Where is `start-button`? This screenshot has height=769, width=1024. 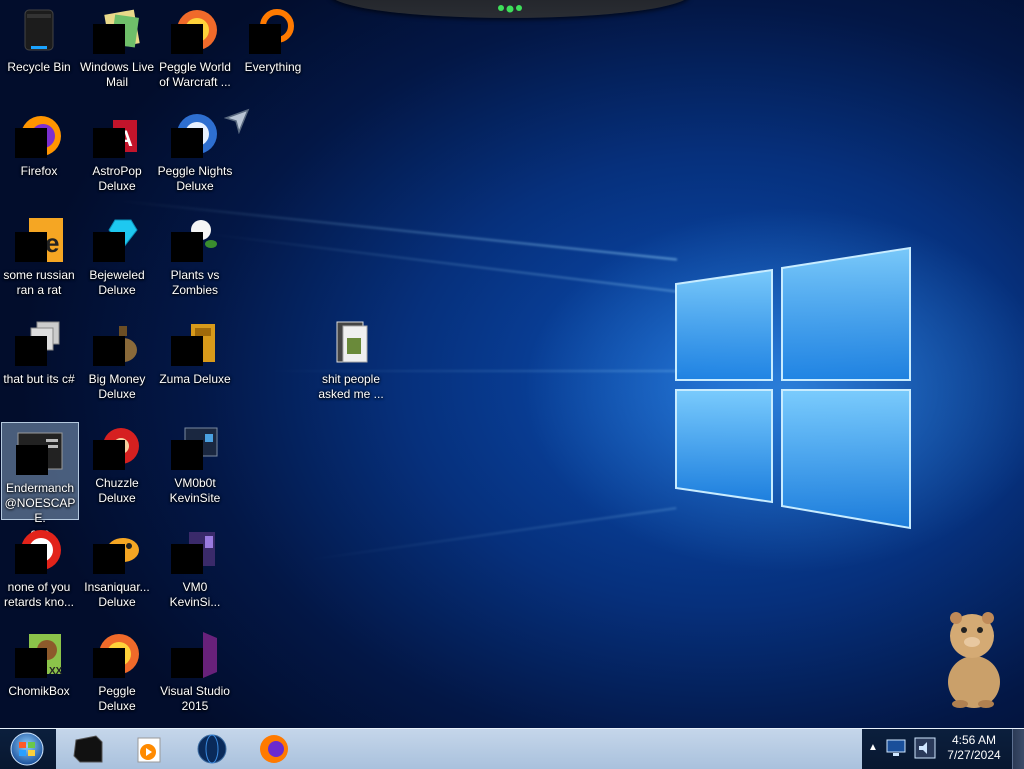 start-button is located at coordinates (27, 749).